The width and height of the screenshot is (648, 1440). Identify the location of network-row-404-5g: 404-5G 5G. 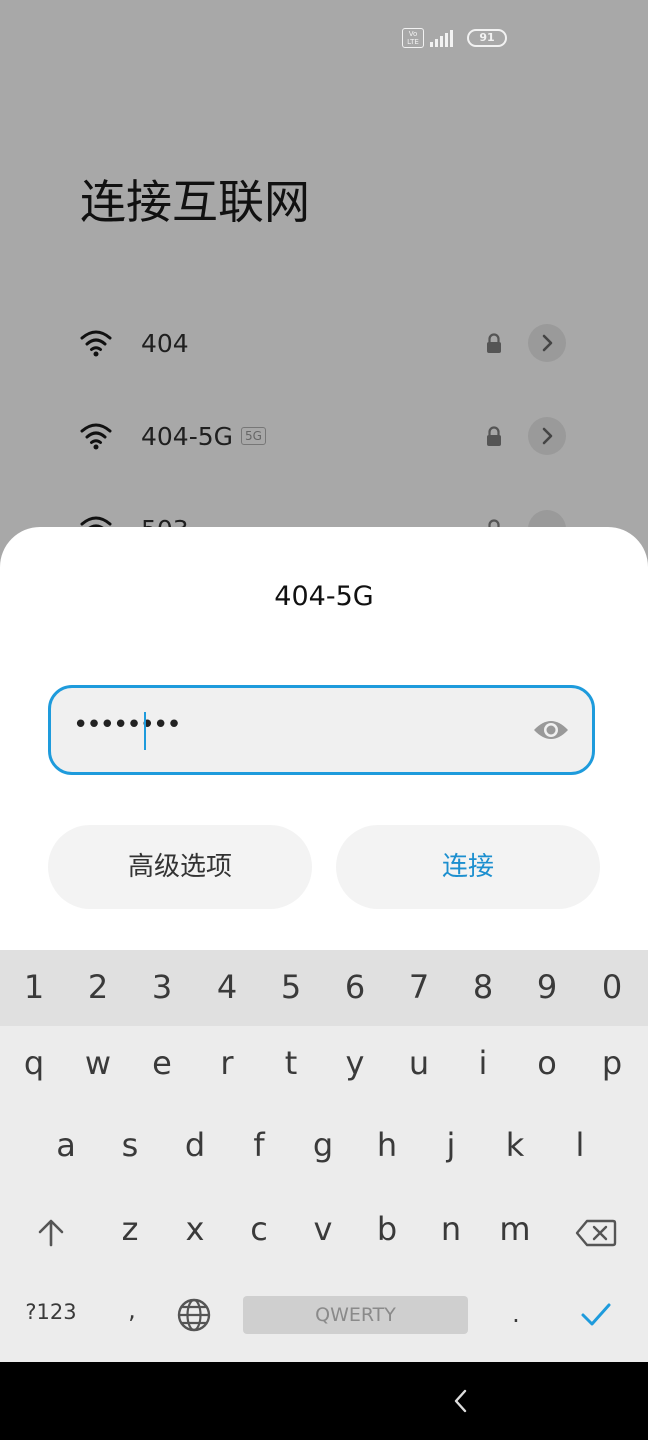
(325, 436).